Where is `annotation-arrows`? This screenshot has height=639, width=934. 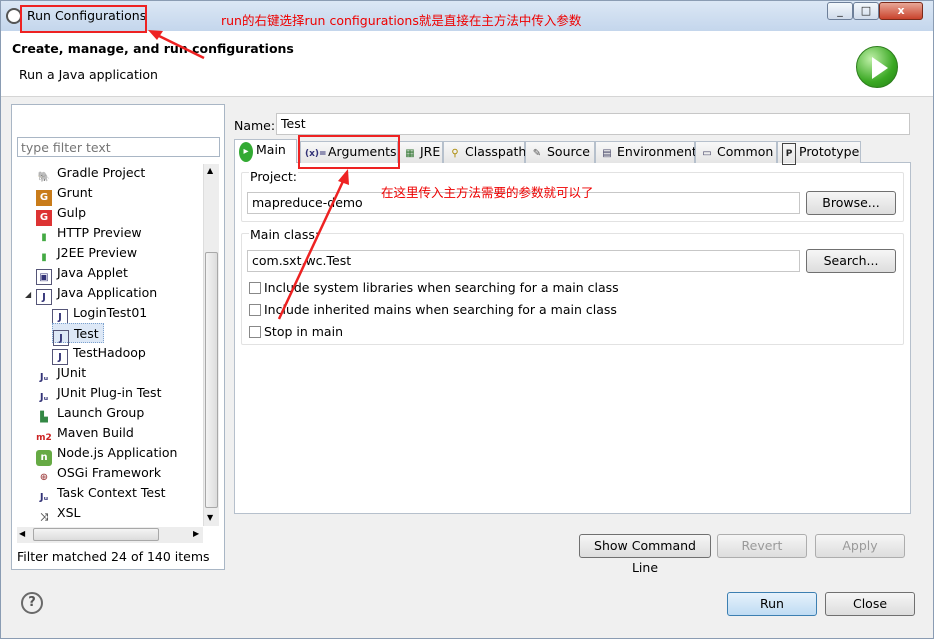 annotation-arrows is located at coordinates (248, 175).